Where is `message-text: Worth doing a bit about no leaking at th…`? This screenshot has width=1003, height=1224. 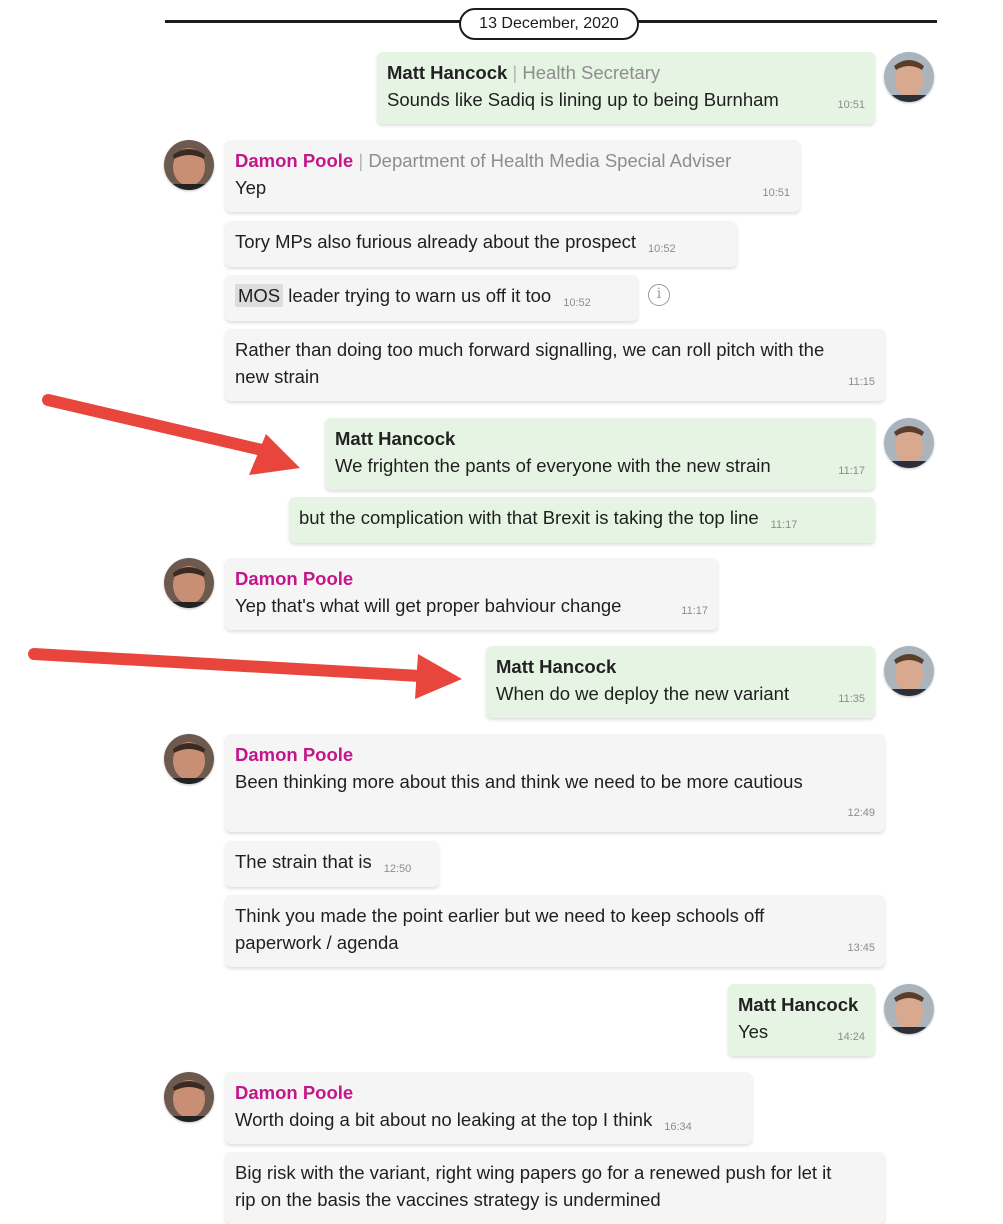
message-text: Worth doing a bit about no leaking at th… is located at coordinates (444, 1119).